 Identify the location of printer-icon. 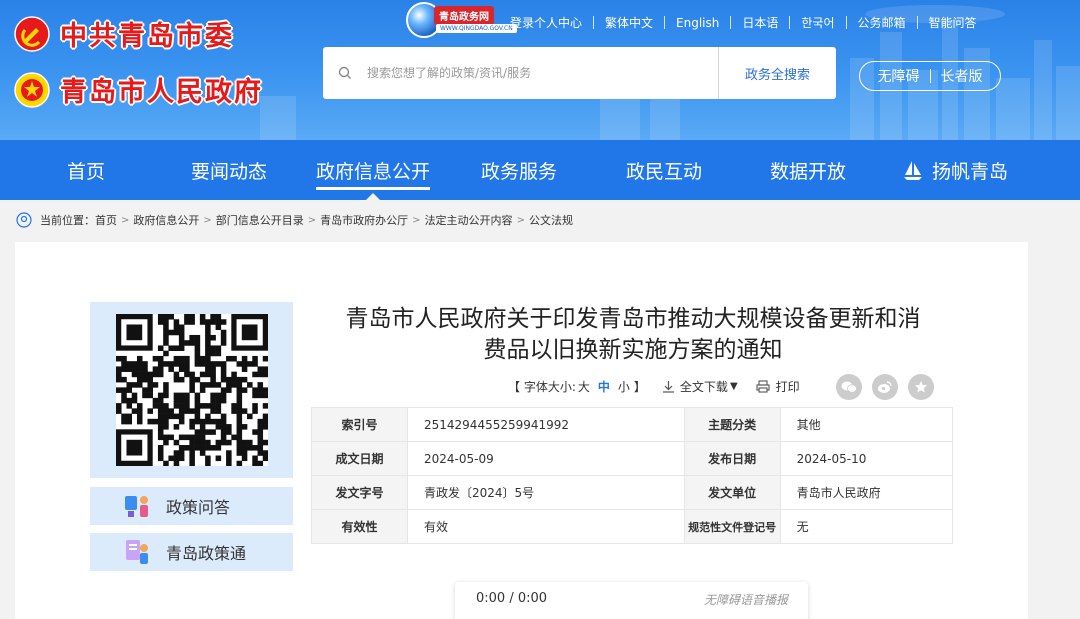
(763, 386).